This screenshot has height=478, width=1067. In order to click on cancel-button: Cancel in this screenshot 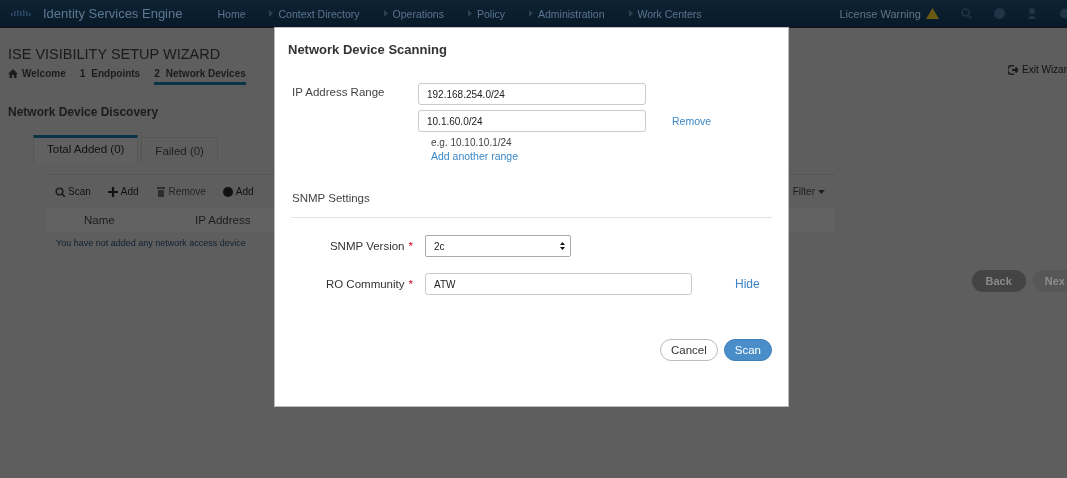, I will do `click(688, 350)`.